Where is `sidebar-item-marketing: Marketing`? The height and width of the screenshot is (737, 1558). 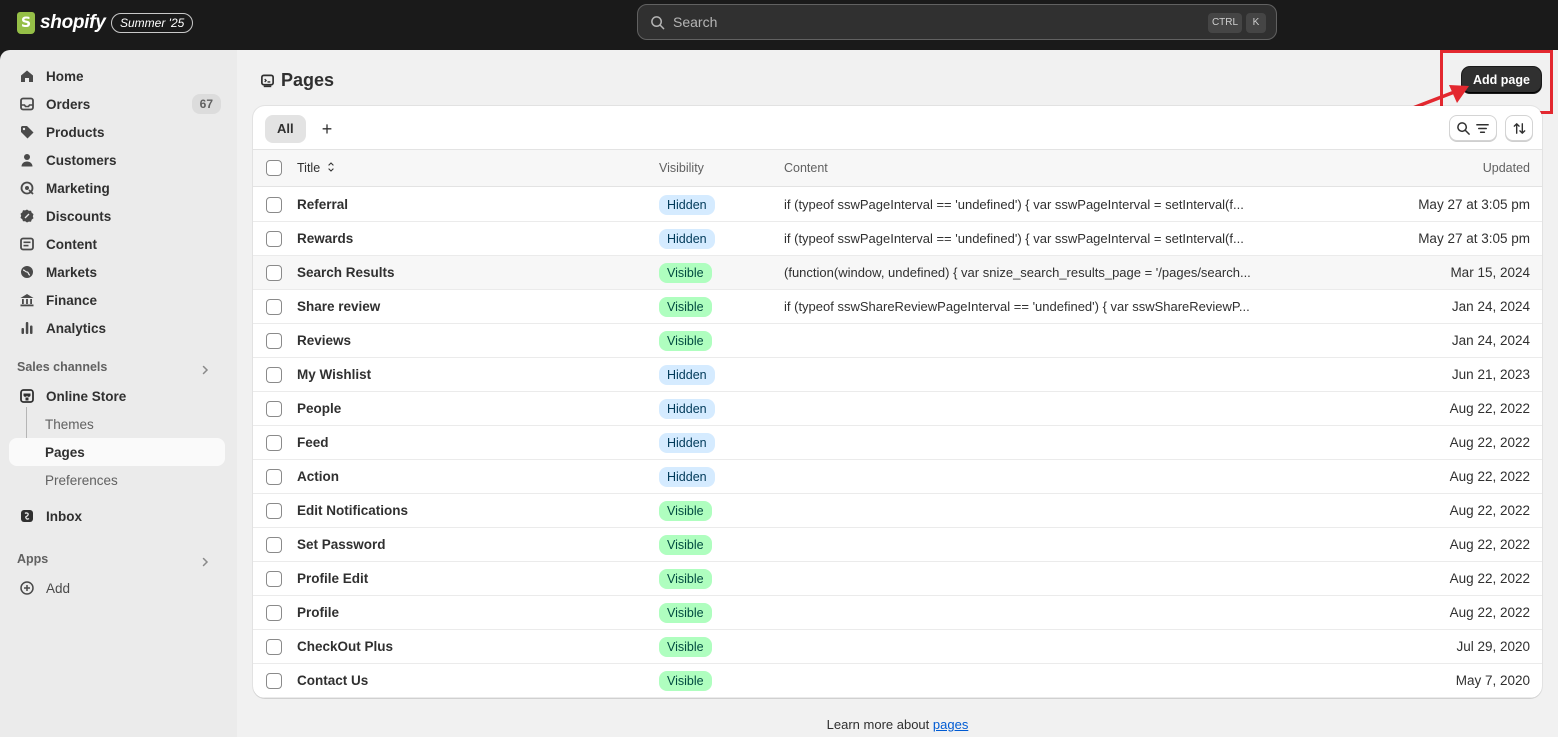 sidebar-item-marketing: Marketing is located at coordinates (117, 188).